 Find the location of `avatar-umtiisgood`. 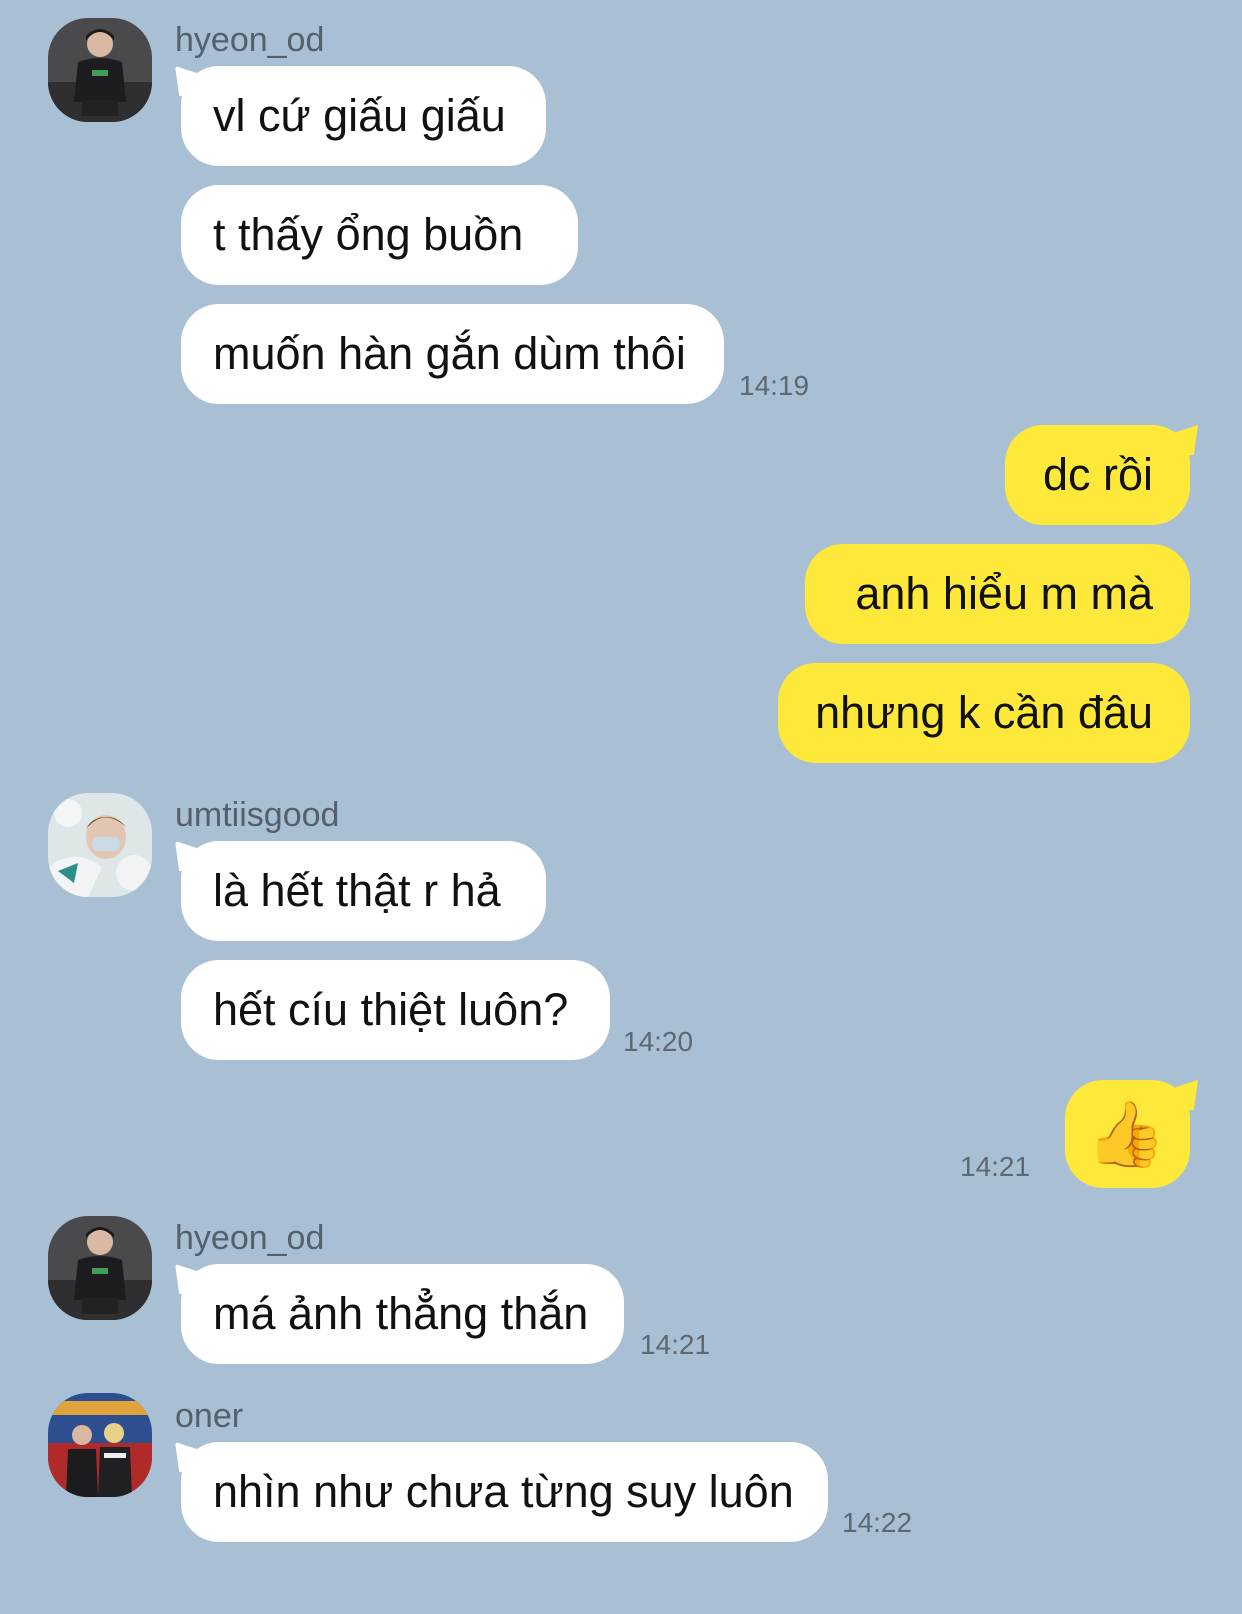

avatar-umtiisgood is located at coordinates (100, 845).